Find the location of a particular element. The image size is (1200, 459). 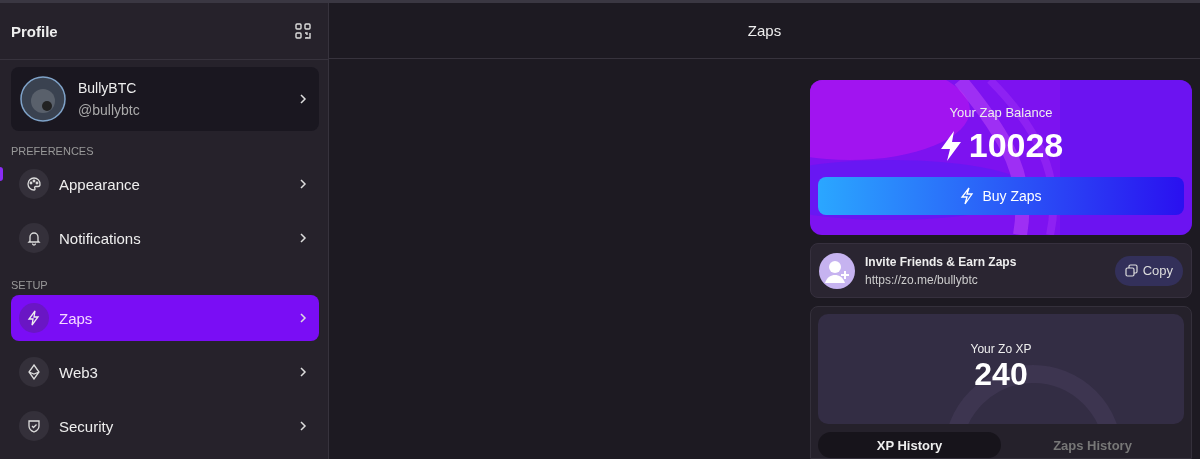

page-title: Zaps is located at coordinates (764, 30).